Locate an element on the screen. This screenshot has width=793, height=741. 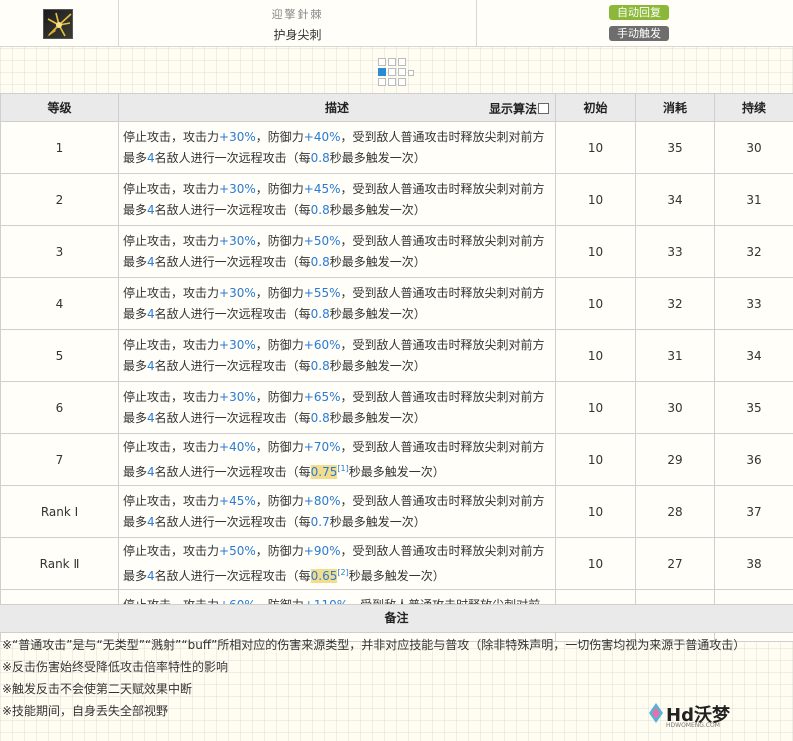
show-algorithm-toggle: 显示算法 is located at coordinates (519, 108).